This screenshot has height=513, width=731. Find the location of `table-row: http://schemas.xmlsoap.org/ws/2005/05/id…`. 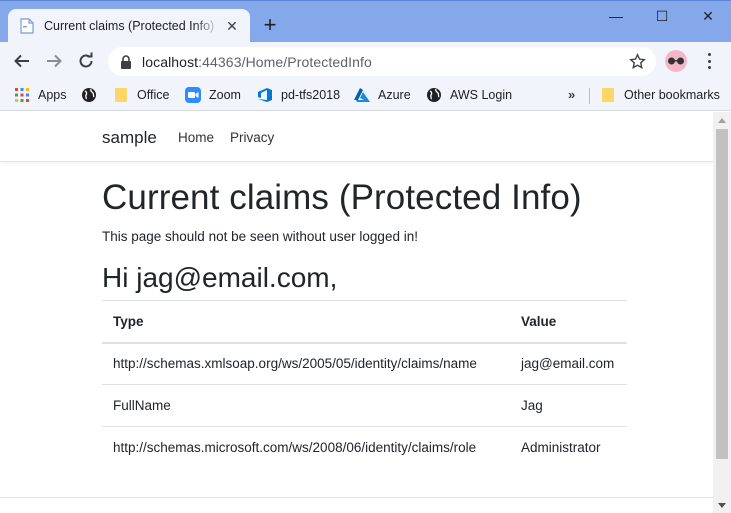

table-row: http://schemas.xmlsoap.org/ws/2005/05/id… is located at coordinates (364, 363).